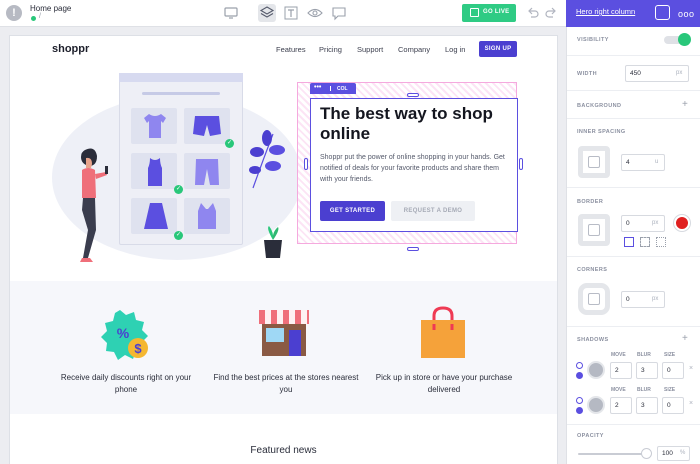  Describe the element at coordinates (621, 405) in the screenshot. I see `shadow-2-move-input: 2` at that location.